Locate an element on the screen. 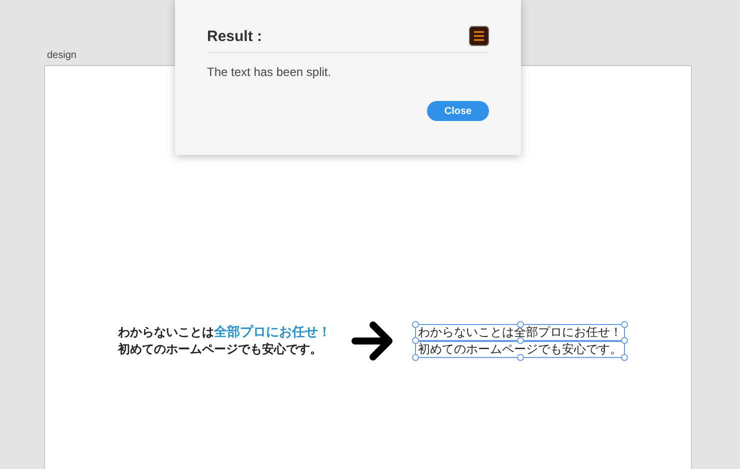 The height and width of the screenshot is (469, 740). artboard-label: design is located at coordinates (61, 55).